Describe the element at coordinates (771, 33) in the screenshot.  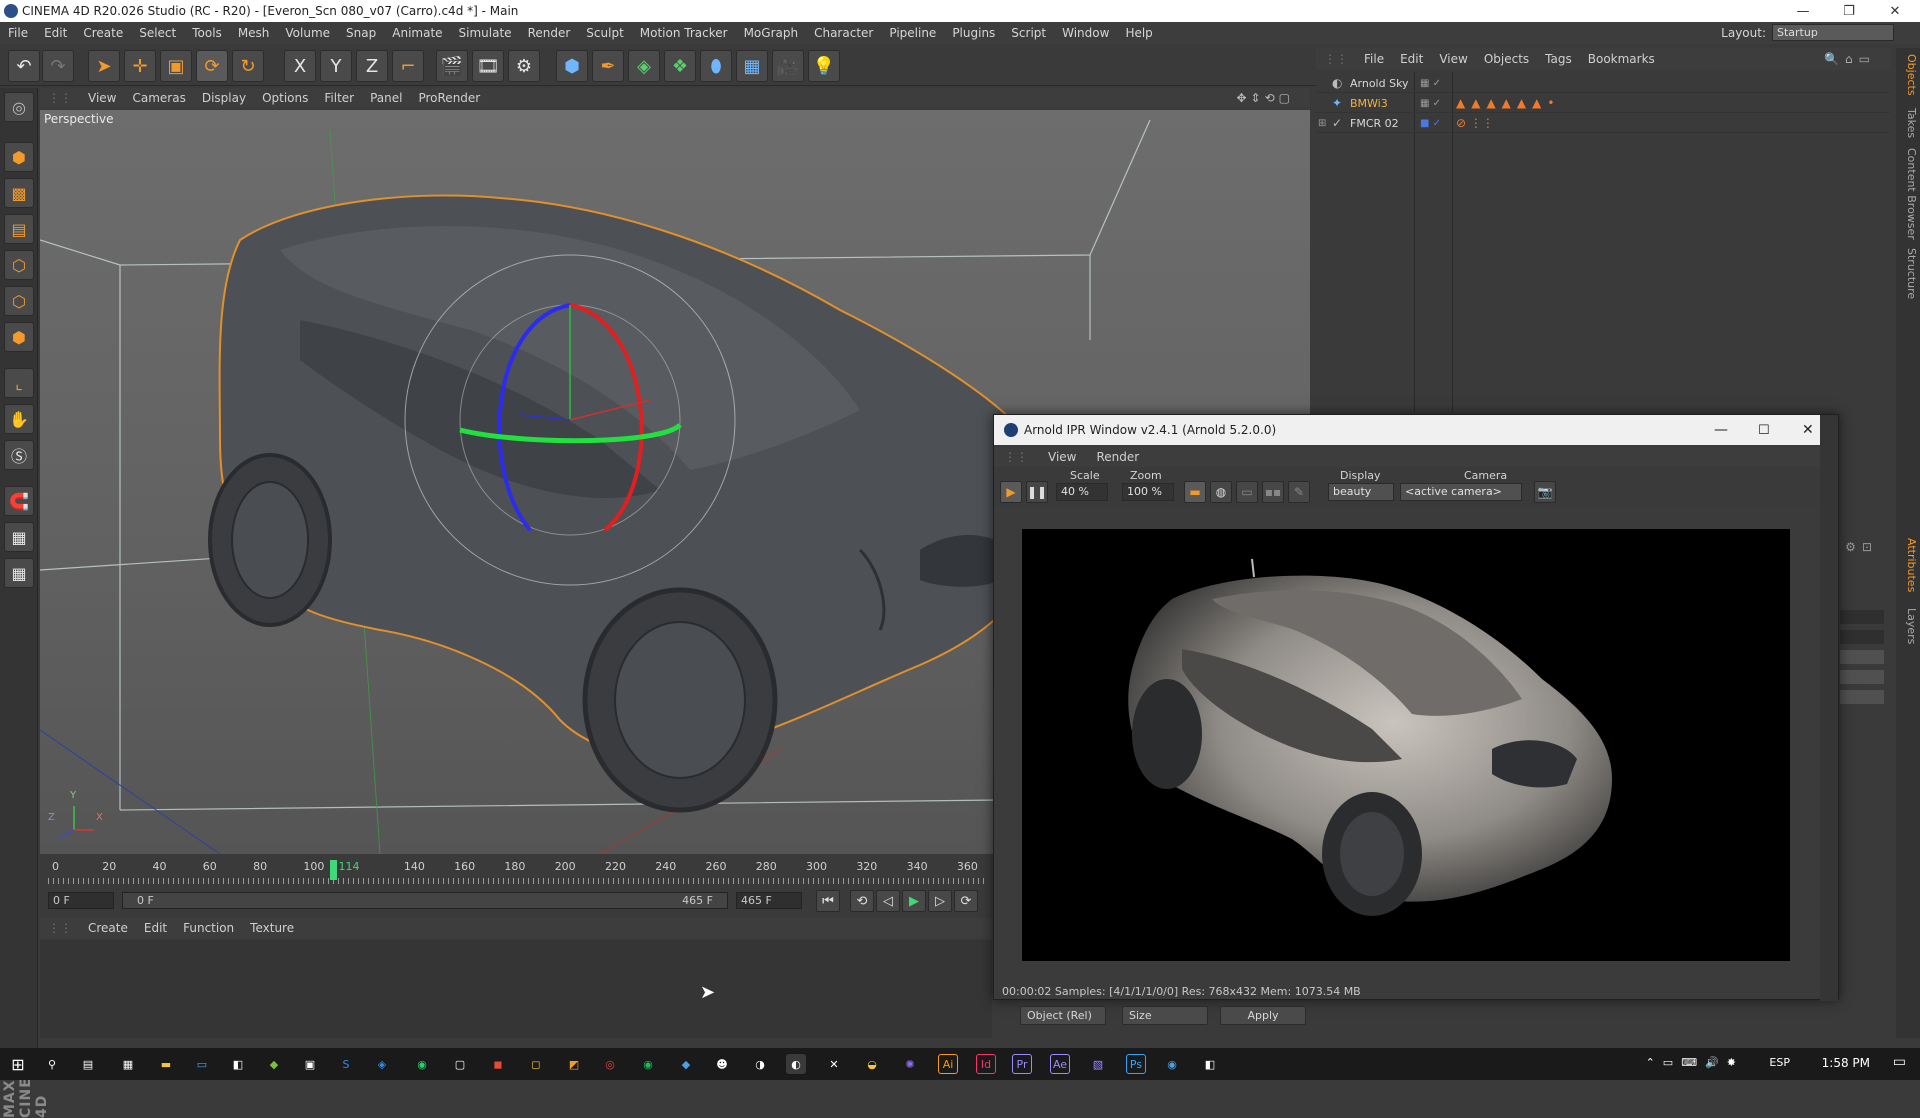
I see `menu-mograph: MoGraph` at that location.